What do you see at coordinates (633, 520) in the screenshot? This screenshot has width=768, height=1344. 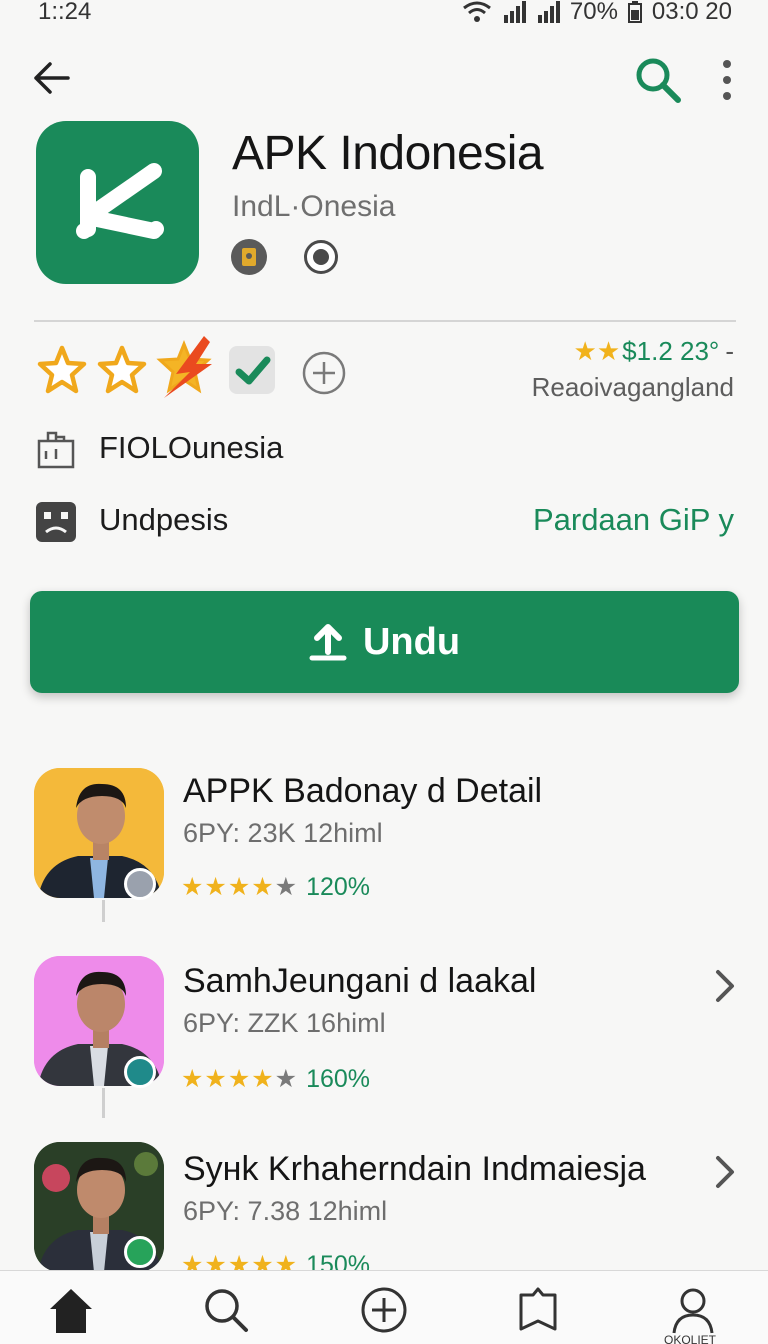 I see `info-row-link: Pardaan GiP y` at bounding box center [633, 520].